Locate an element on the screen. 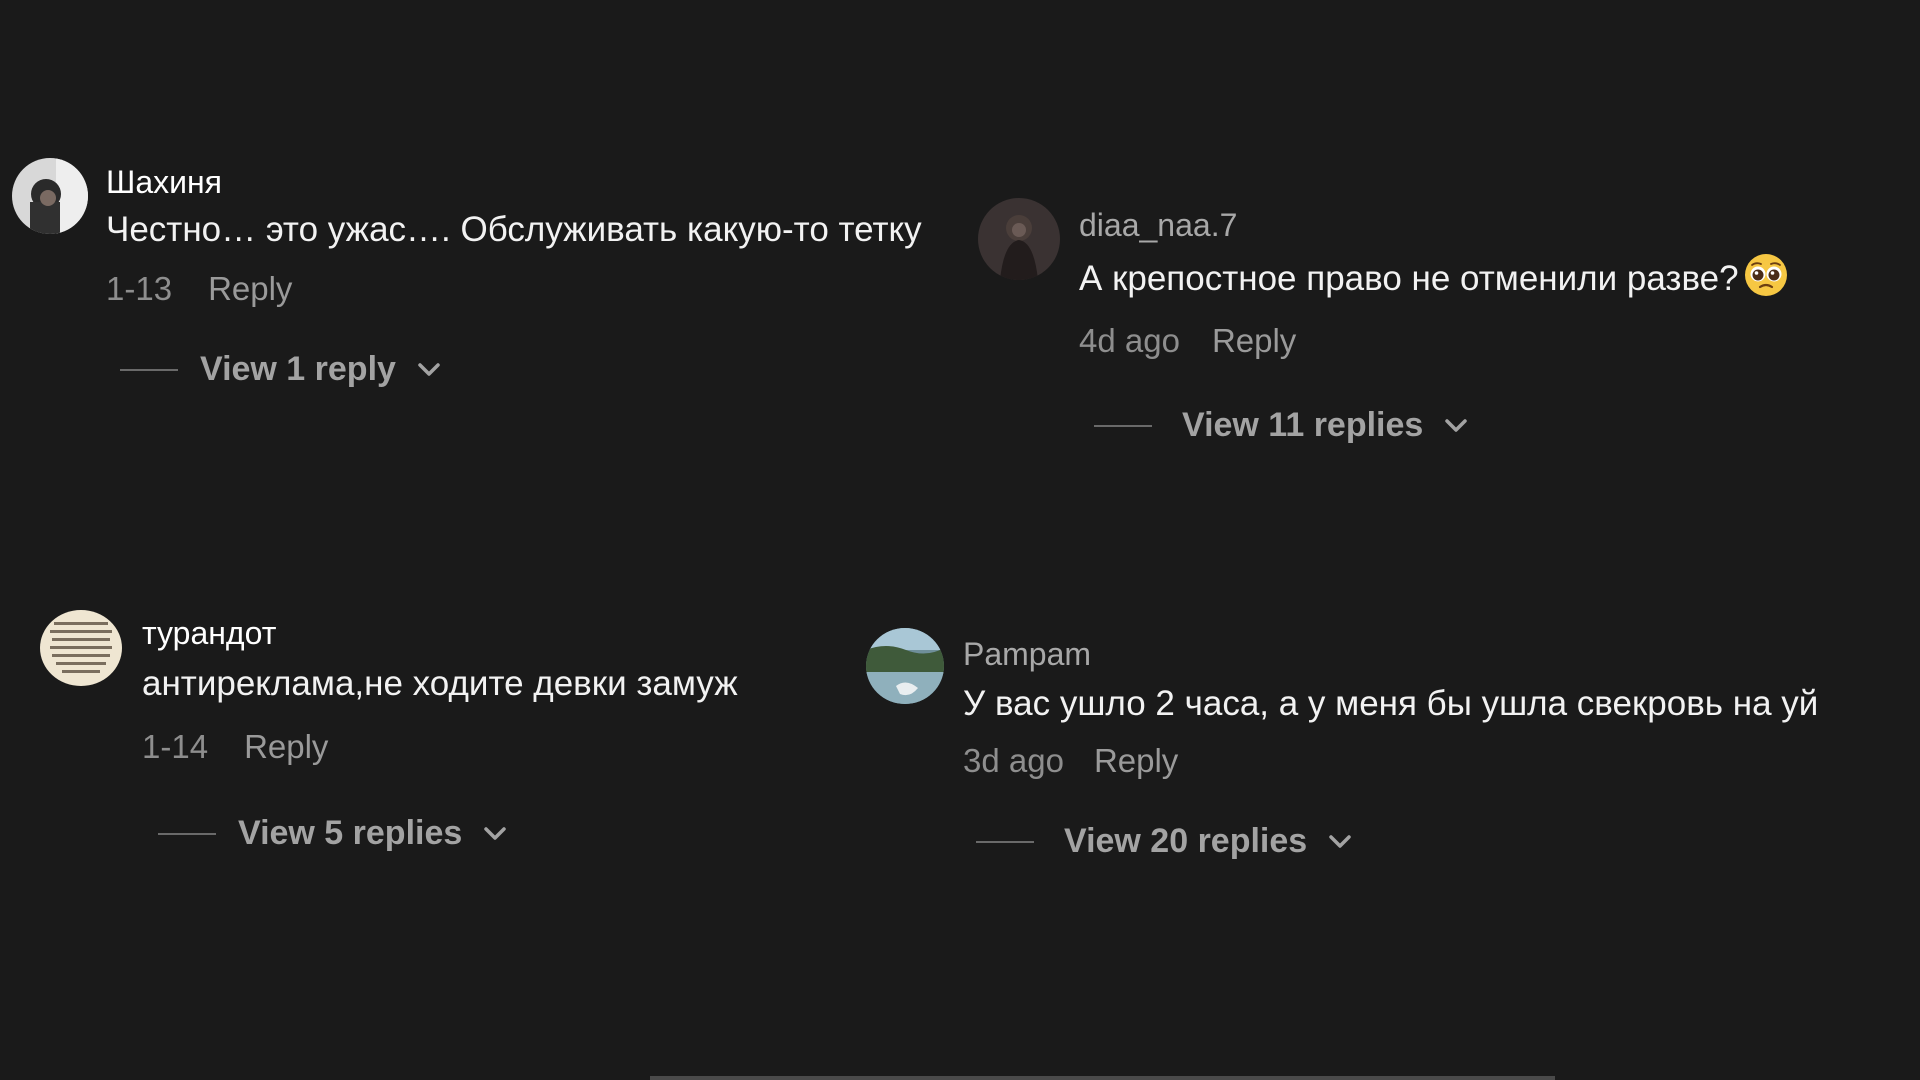  comment-text: антиреклама,не ходите девки замуж is located at coordinates (440, 683).